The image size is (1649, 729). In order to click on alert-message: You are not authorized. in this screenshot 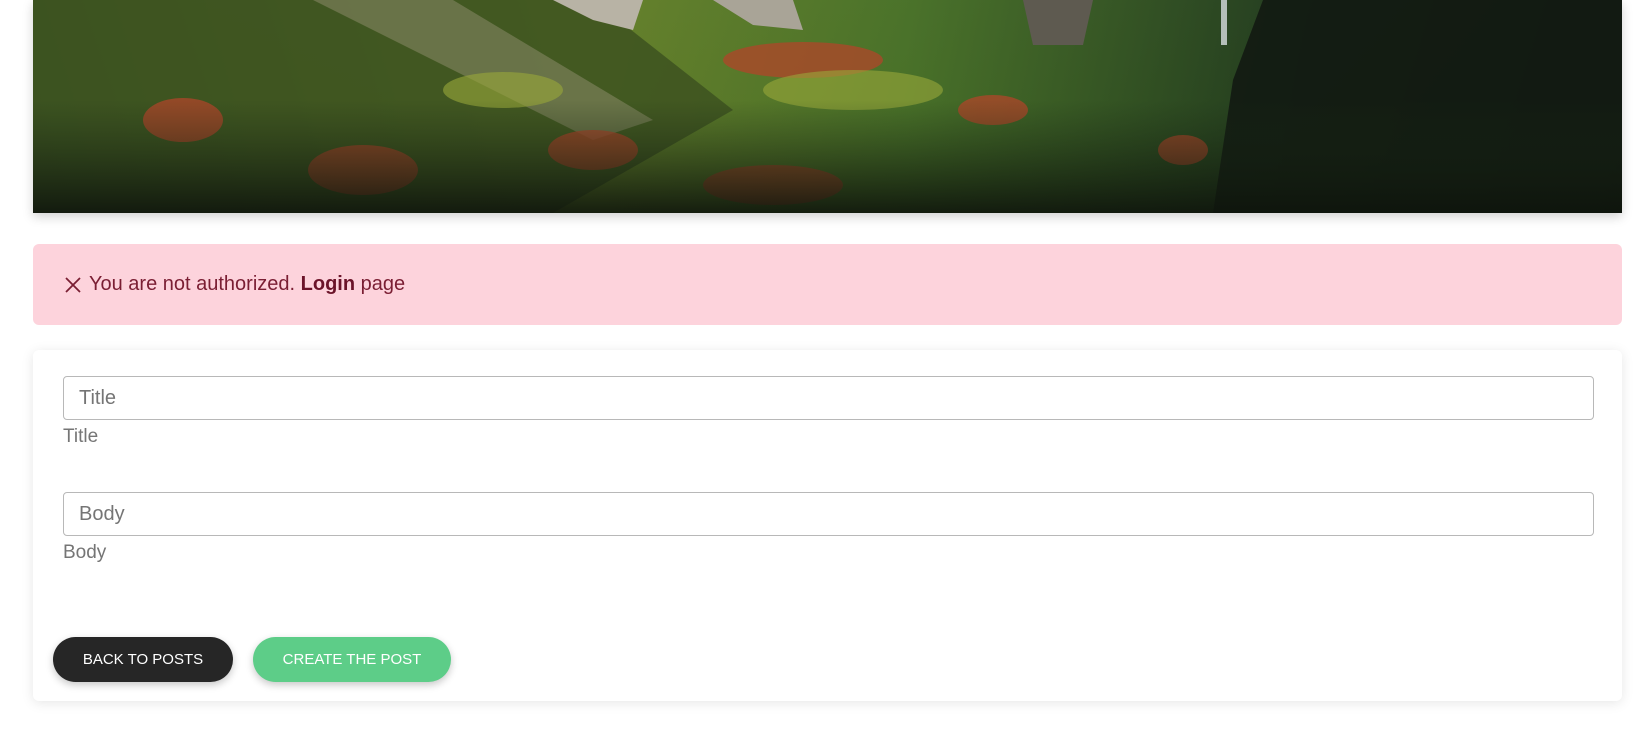, I will do `click(192, 284)`.